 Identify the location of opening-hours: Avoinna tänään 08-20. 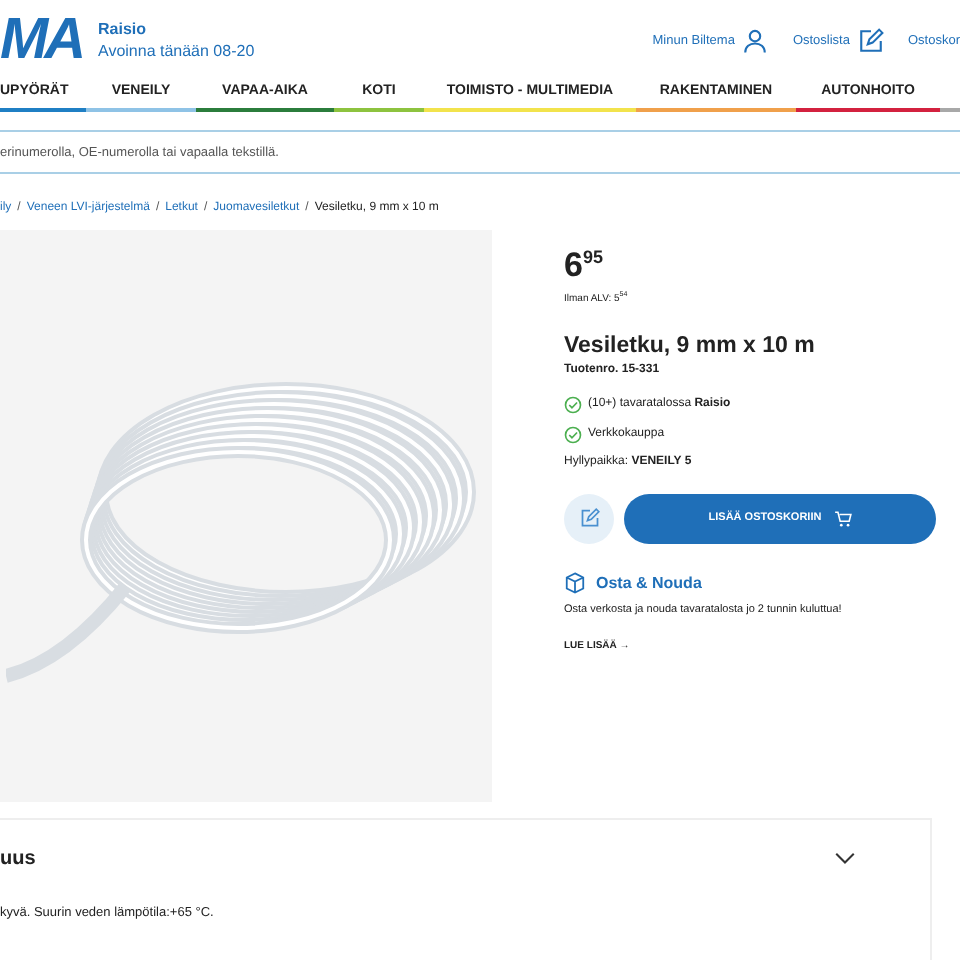
(176, 51).